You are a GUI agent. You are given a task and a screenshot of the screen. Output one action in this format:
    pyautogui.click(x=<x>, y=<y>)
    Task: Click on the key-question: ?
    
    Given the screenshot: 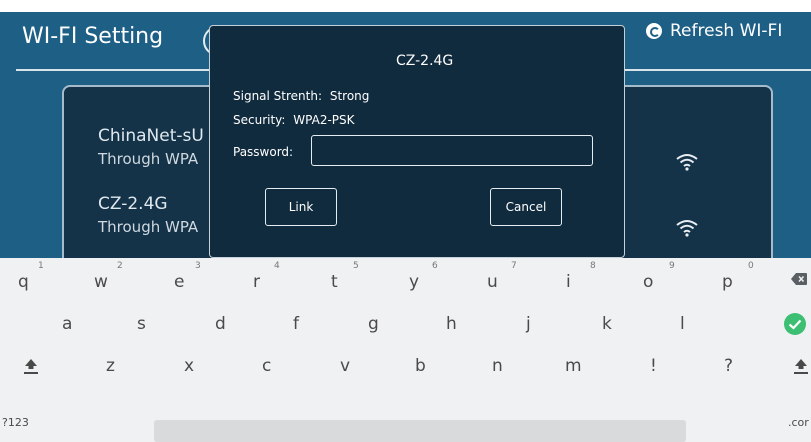 What is the action you would take?
    pyautogui.click(x=728, y=366)
    